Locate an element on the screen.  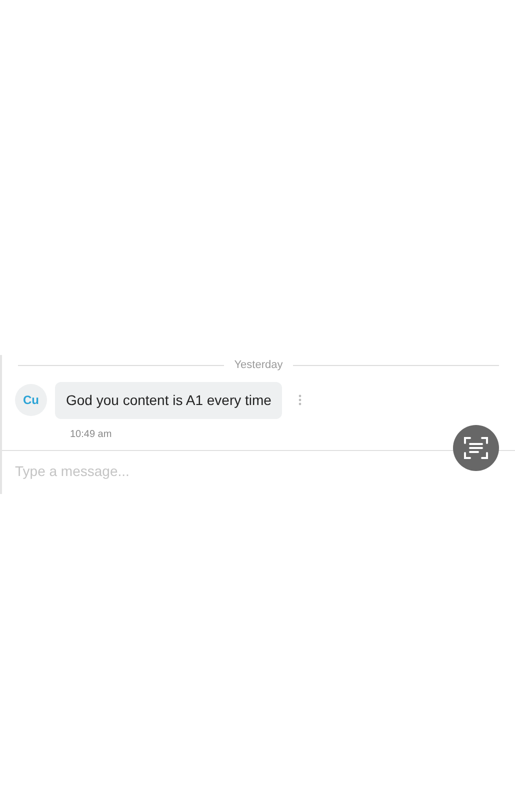
date-divider: Yesterday is located at coordinates (258, 365).